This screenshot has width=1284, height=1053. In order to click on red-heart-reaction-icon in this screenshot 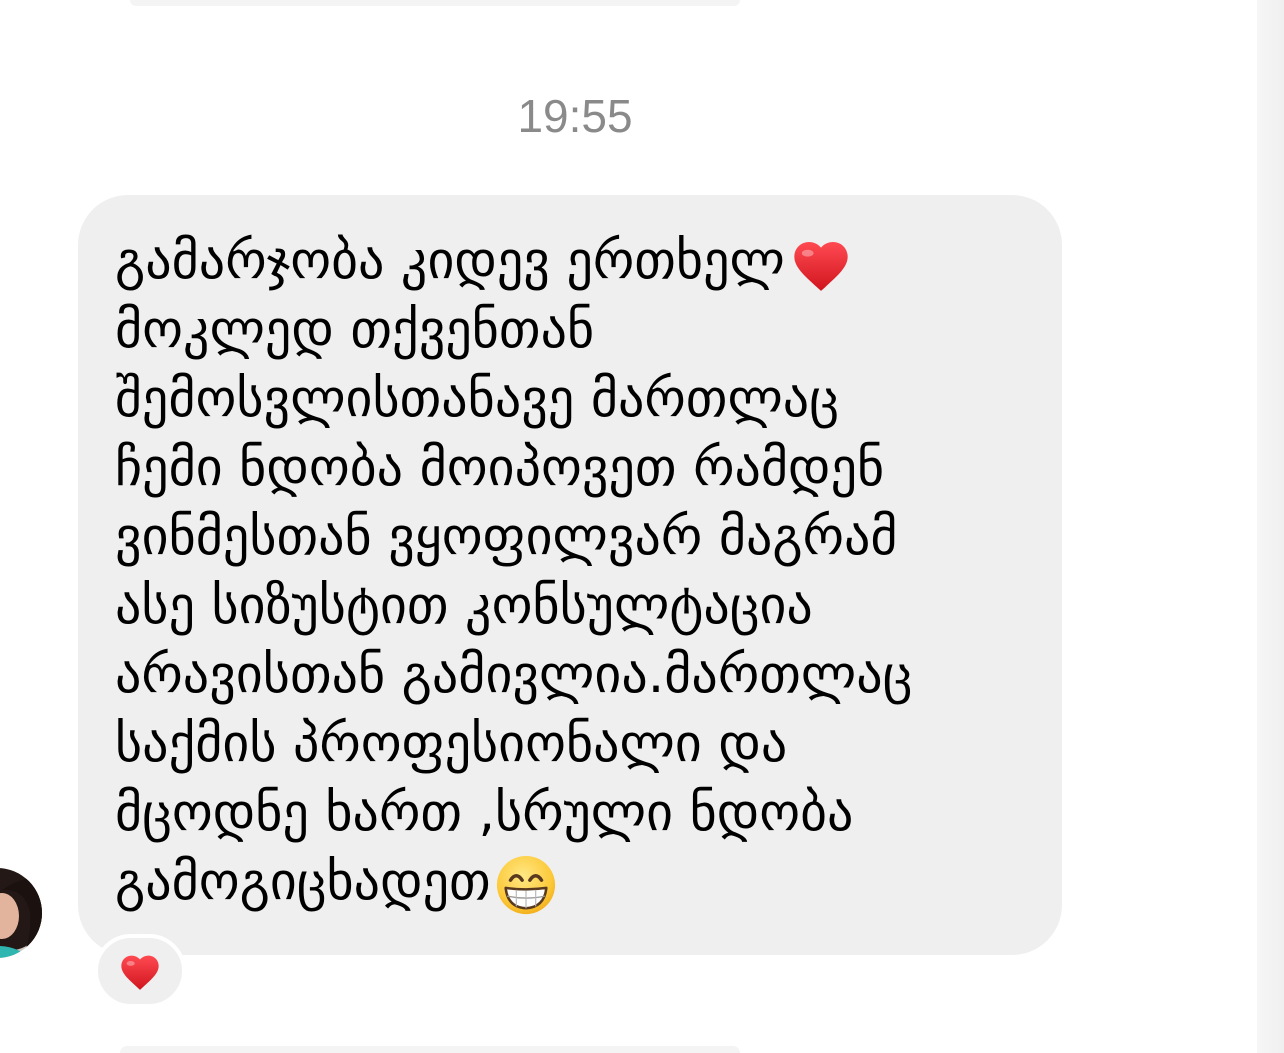, I will do `click(140, 972)`.